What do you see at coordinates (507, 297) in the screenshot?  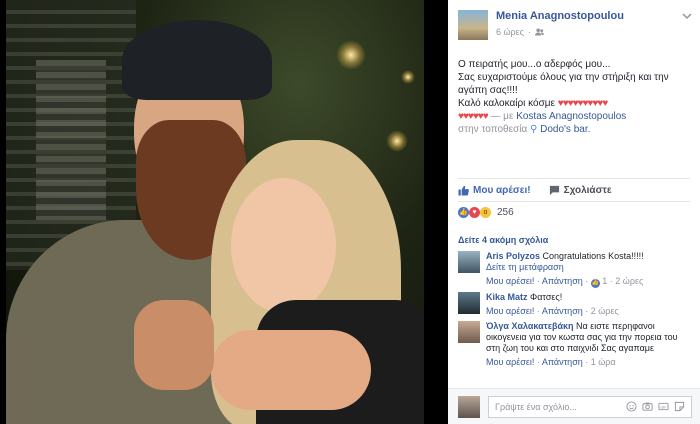 I see `commenter-name: Kika Matz` at bounding box center [507, 297].